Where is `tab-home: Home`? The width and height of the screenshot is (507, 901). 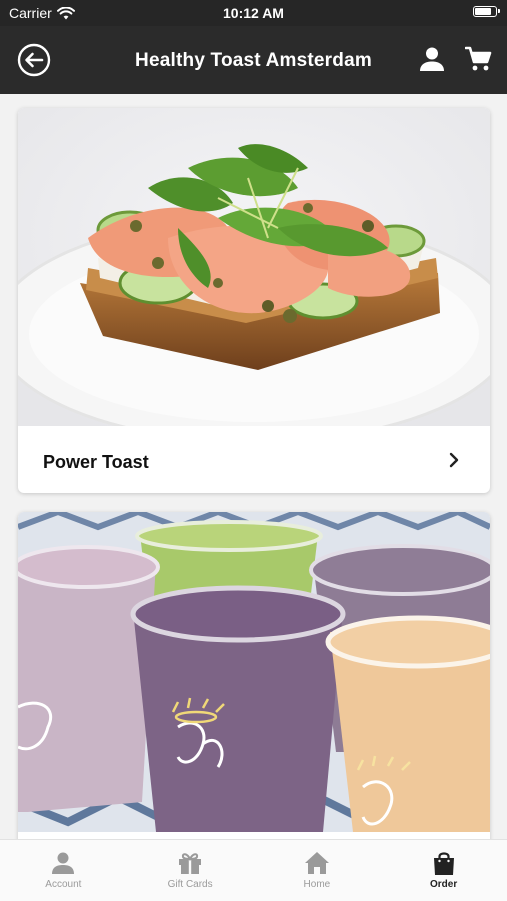
tab-home: Home is located at coordinates (317, 870).